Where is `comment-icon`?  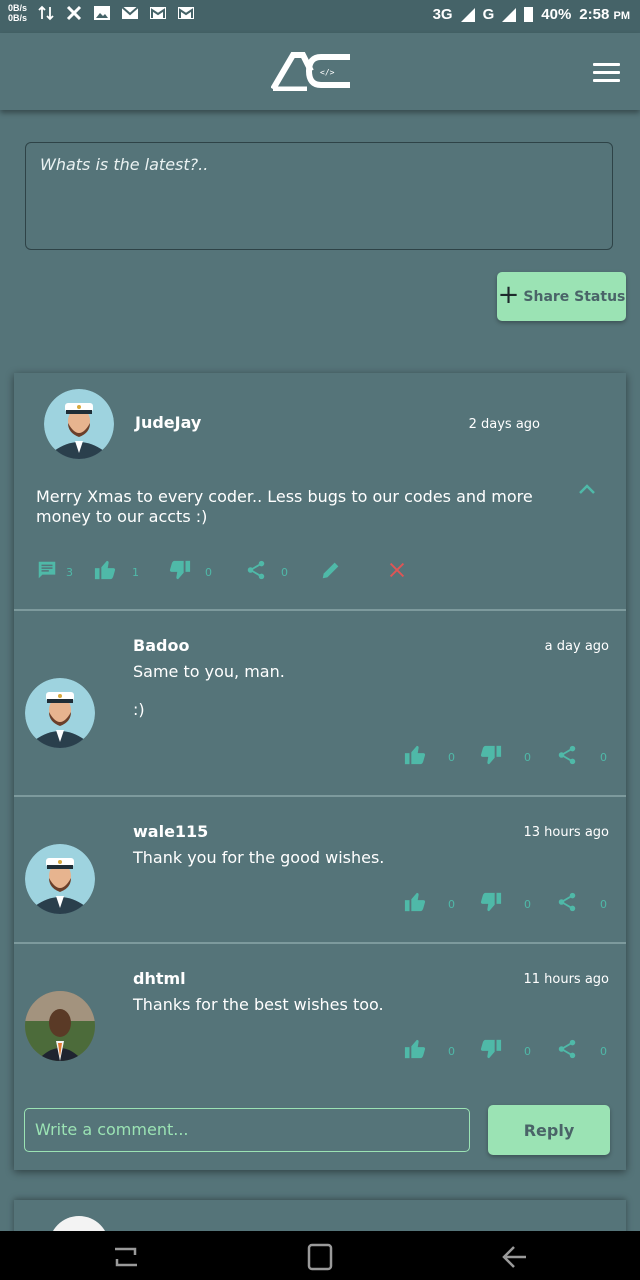 comment-icon is located at coordinates (47, 570).